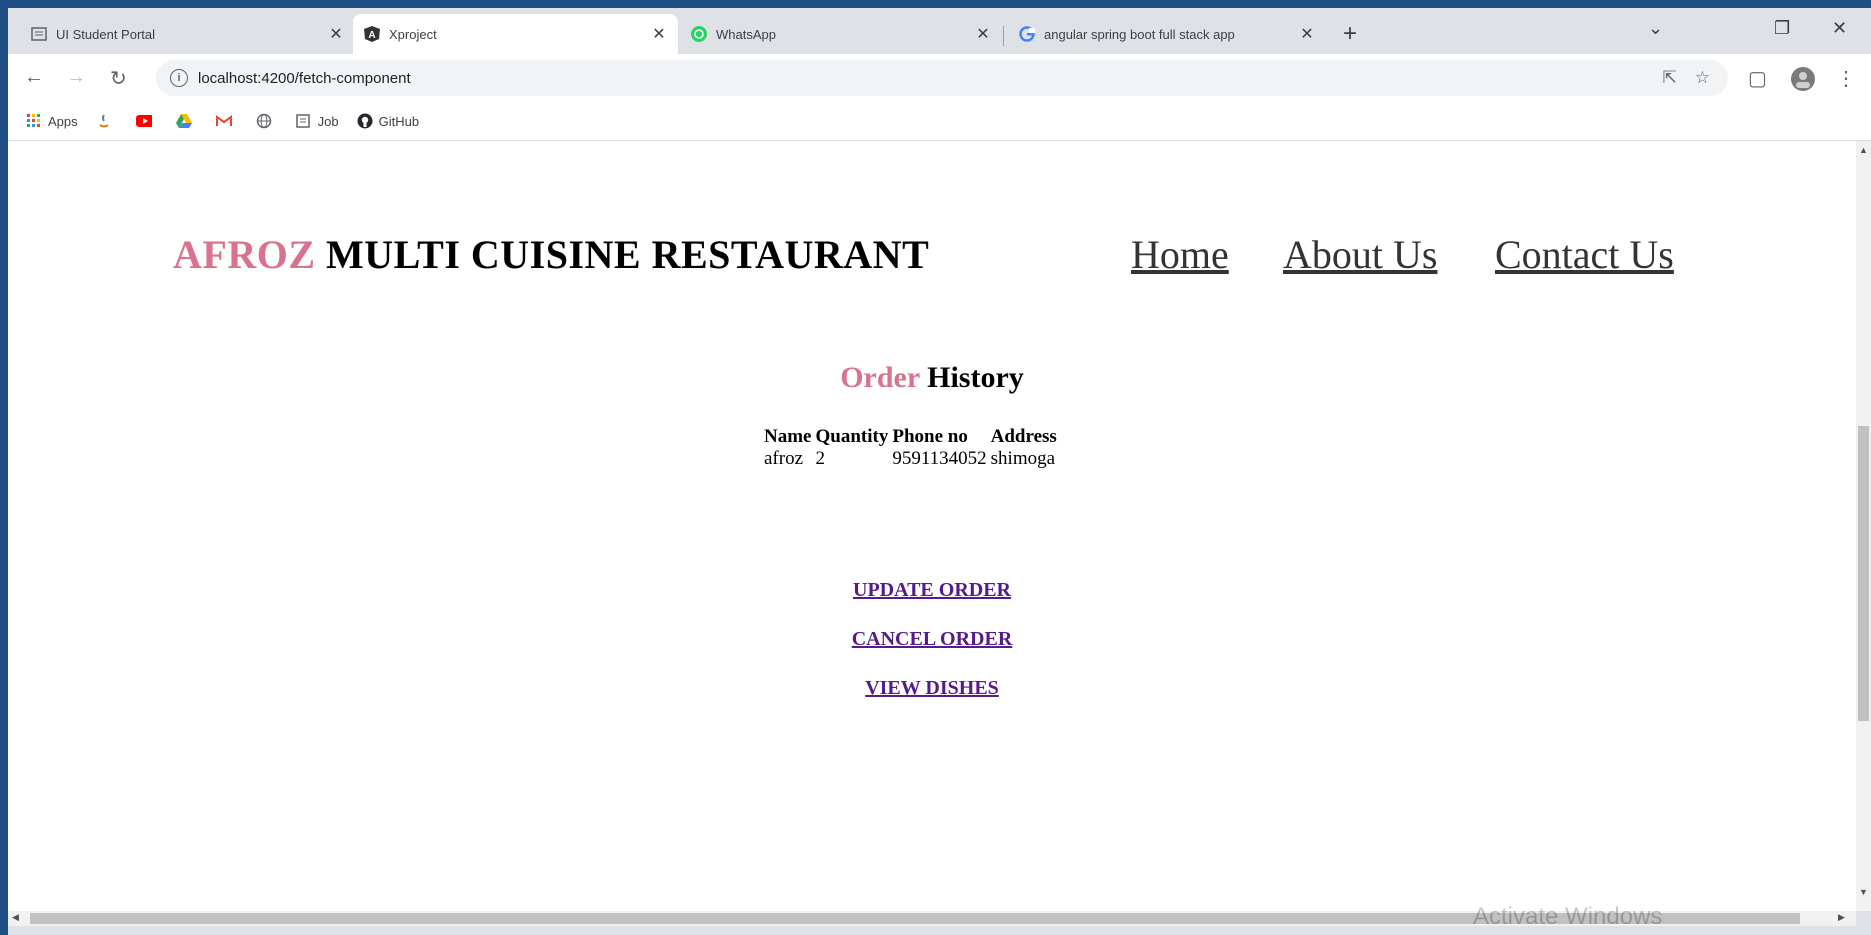 The image size is (1871, 935). Describe the element at coordinates (34, 77) in the screenshot. I see `back-arrow-icon: ←` at that location.